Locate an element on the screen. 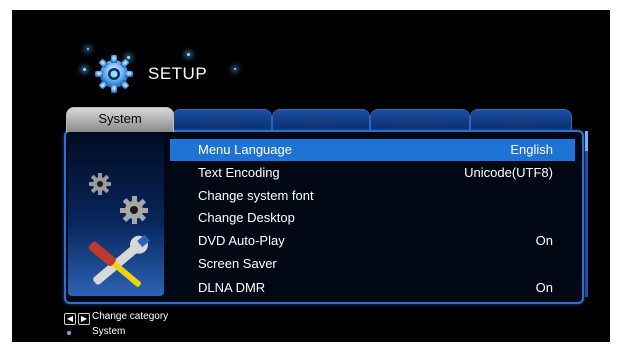  menu-item-label: DVD Auto-Play is located at coordinates (241, 240).